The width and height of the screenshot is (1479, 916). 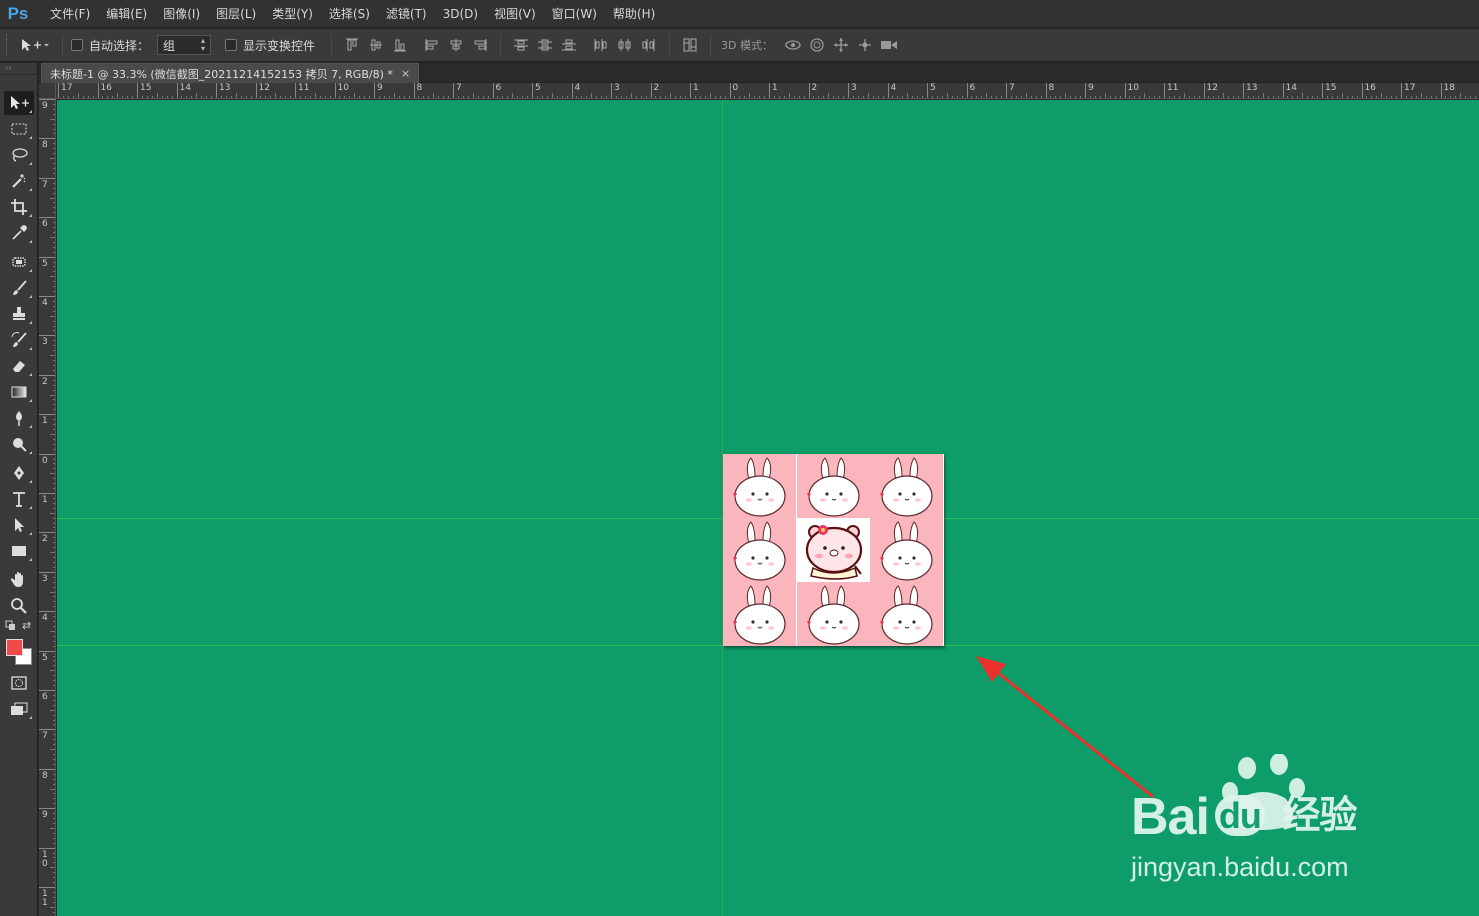 I want to click on show-transform-checkbox, so click(x=231, y=45).